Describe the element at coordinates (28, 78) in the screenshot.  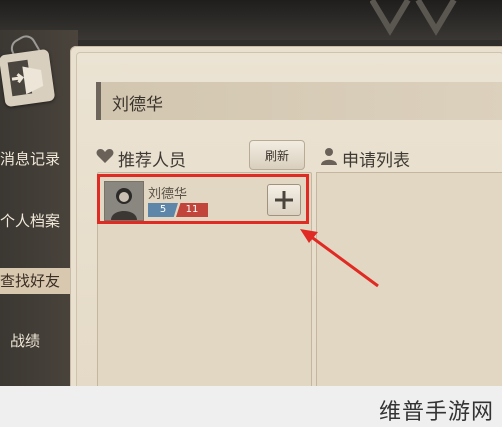
I see `exit-door-icon` at that location.